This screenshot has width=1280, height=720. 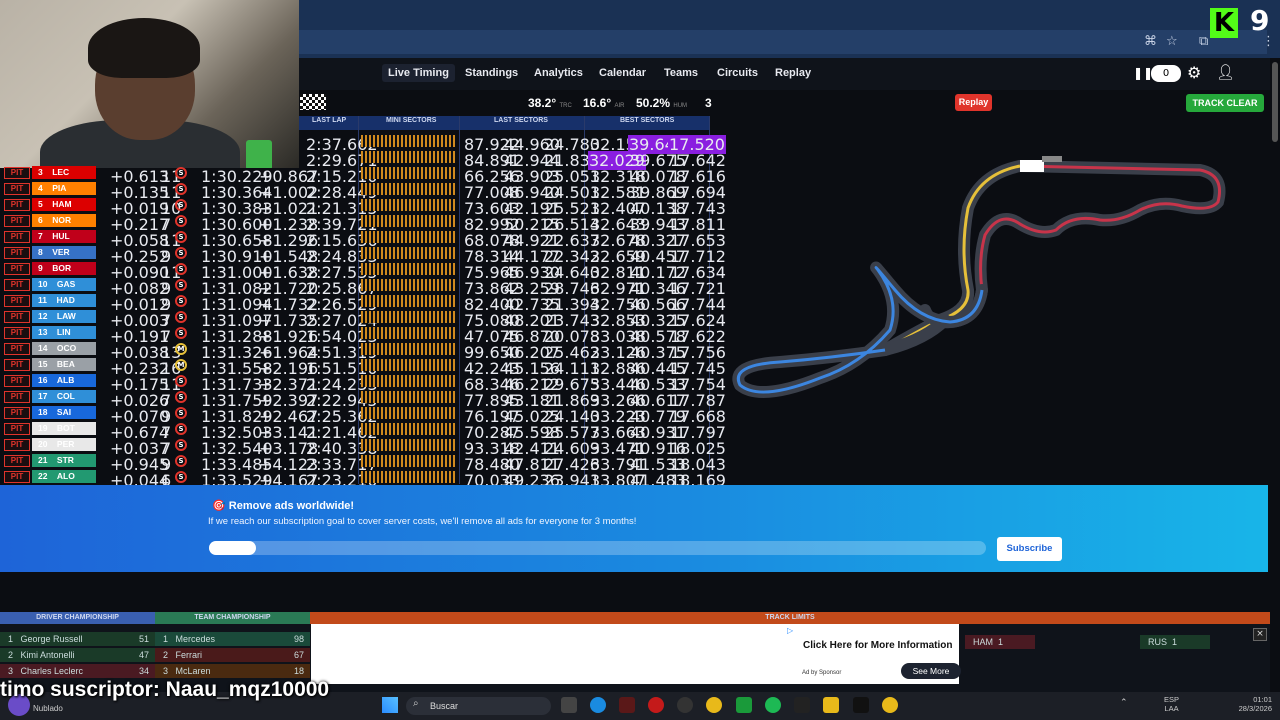 I want to click on tab-teams: Teams, so click(x=681, y=73).